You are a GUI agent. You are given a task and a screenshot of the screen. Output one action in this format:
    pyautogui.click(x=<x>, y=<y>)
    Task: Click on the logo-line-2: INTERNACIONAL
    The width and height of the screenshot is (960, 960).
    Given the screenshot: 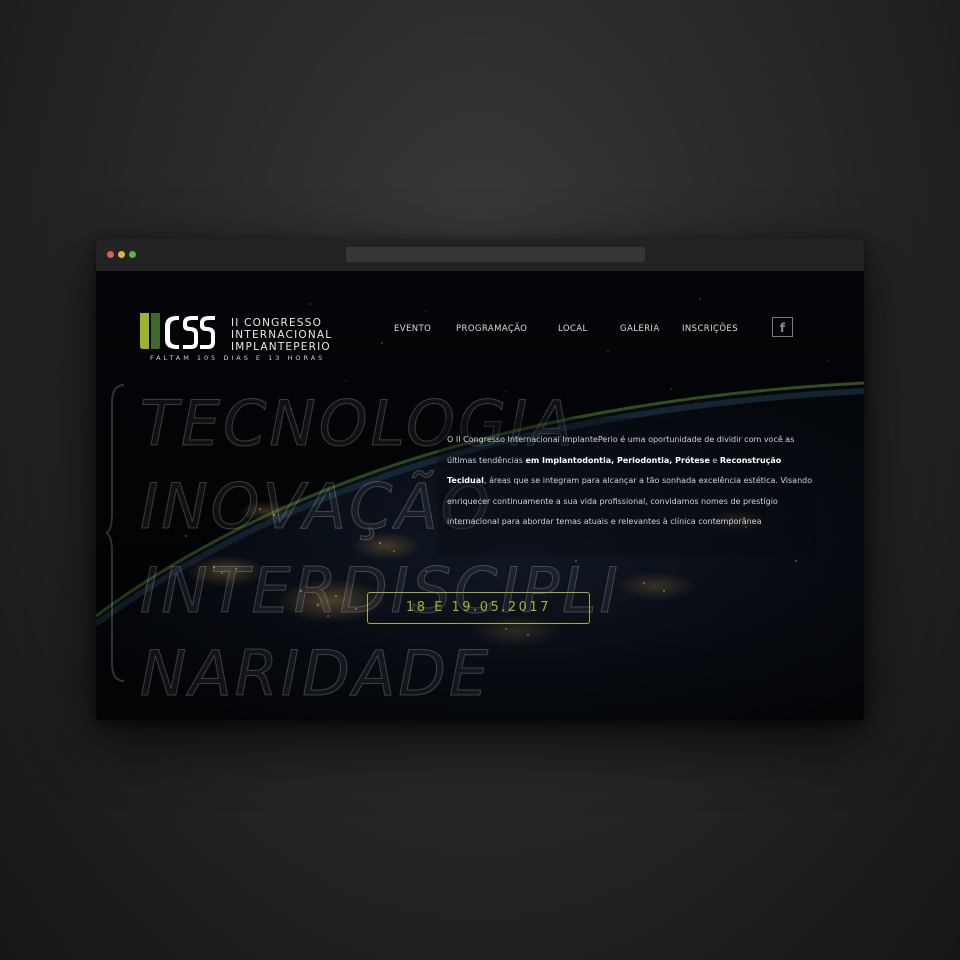 What is the action you would take?
    pyautogui.click(x=282, y=335)
    